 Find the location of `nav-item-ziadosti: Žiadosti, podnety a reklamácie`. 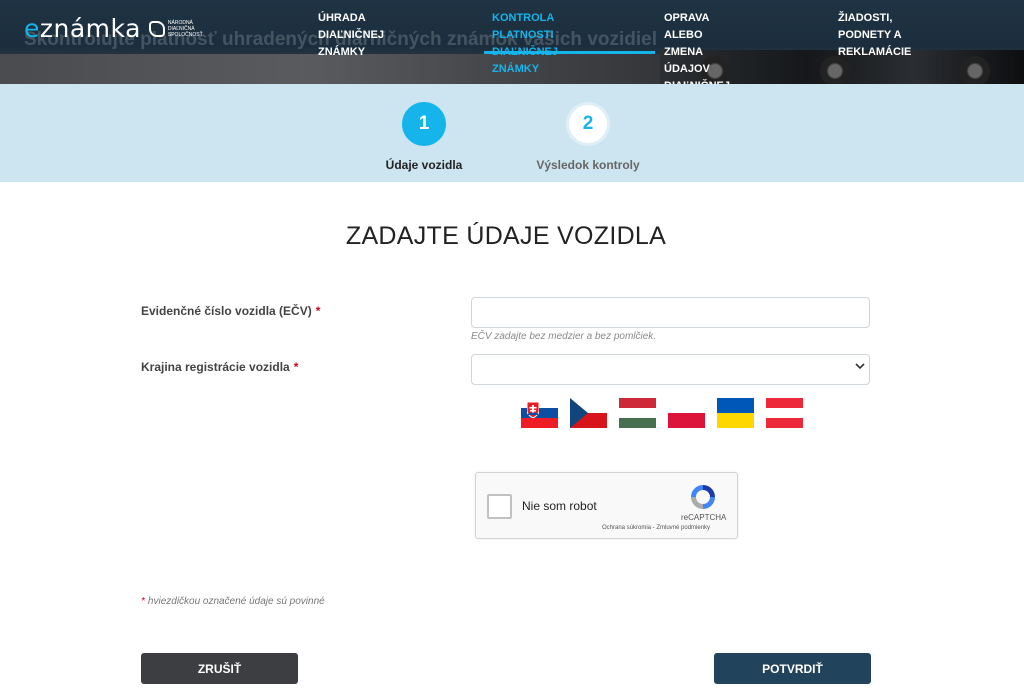

nav-item-ziadosti: Žiadosti, podnety a reklamácie is located at coordinates (874, 35).